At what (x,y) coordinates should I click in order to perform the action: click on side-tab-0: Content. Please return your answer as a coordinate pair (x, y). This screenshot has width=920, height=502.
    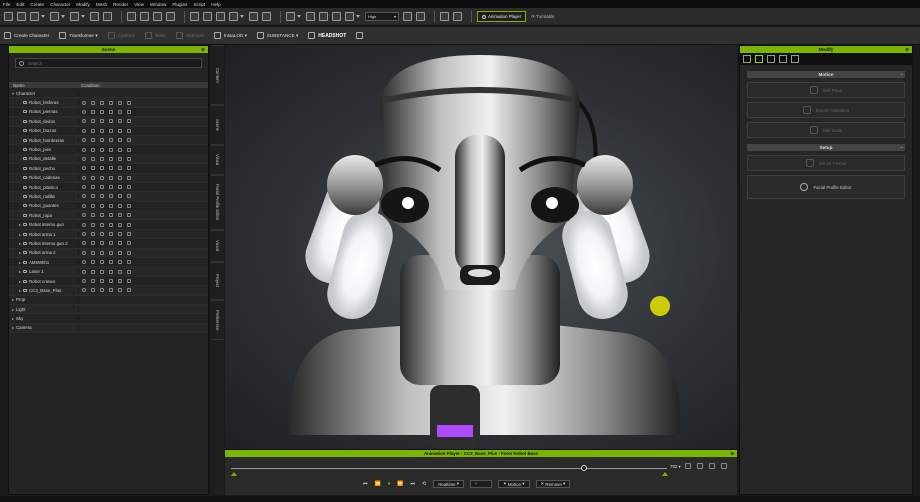
    Looking at the image, I should click on (217, 75).